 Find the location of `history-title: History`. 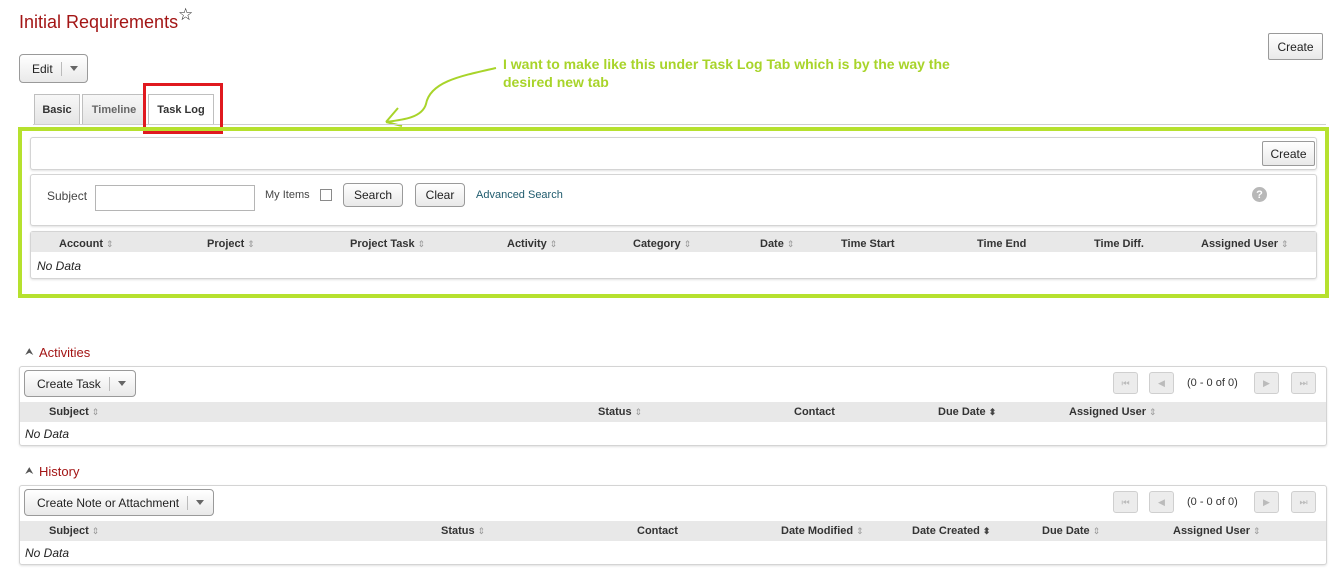

history-title: History is located at coordinates (59, 471).